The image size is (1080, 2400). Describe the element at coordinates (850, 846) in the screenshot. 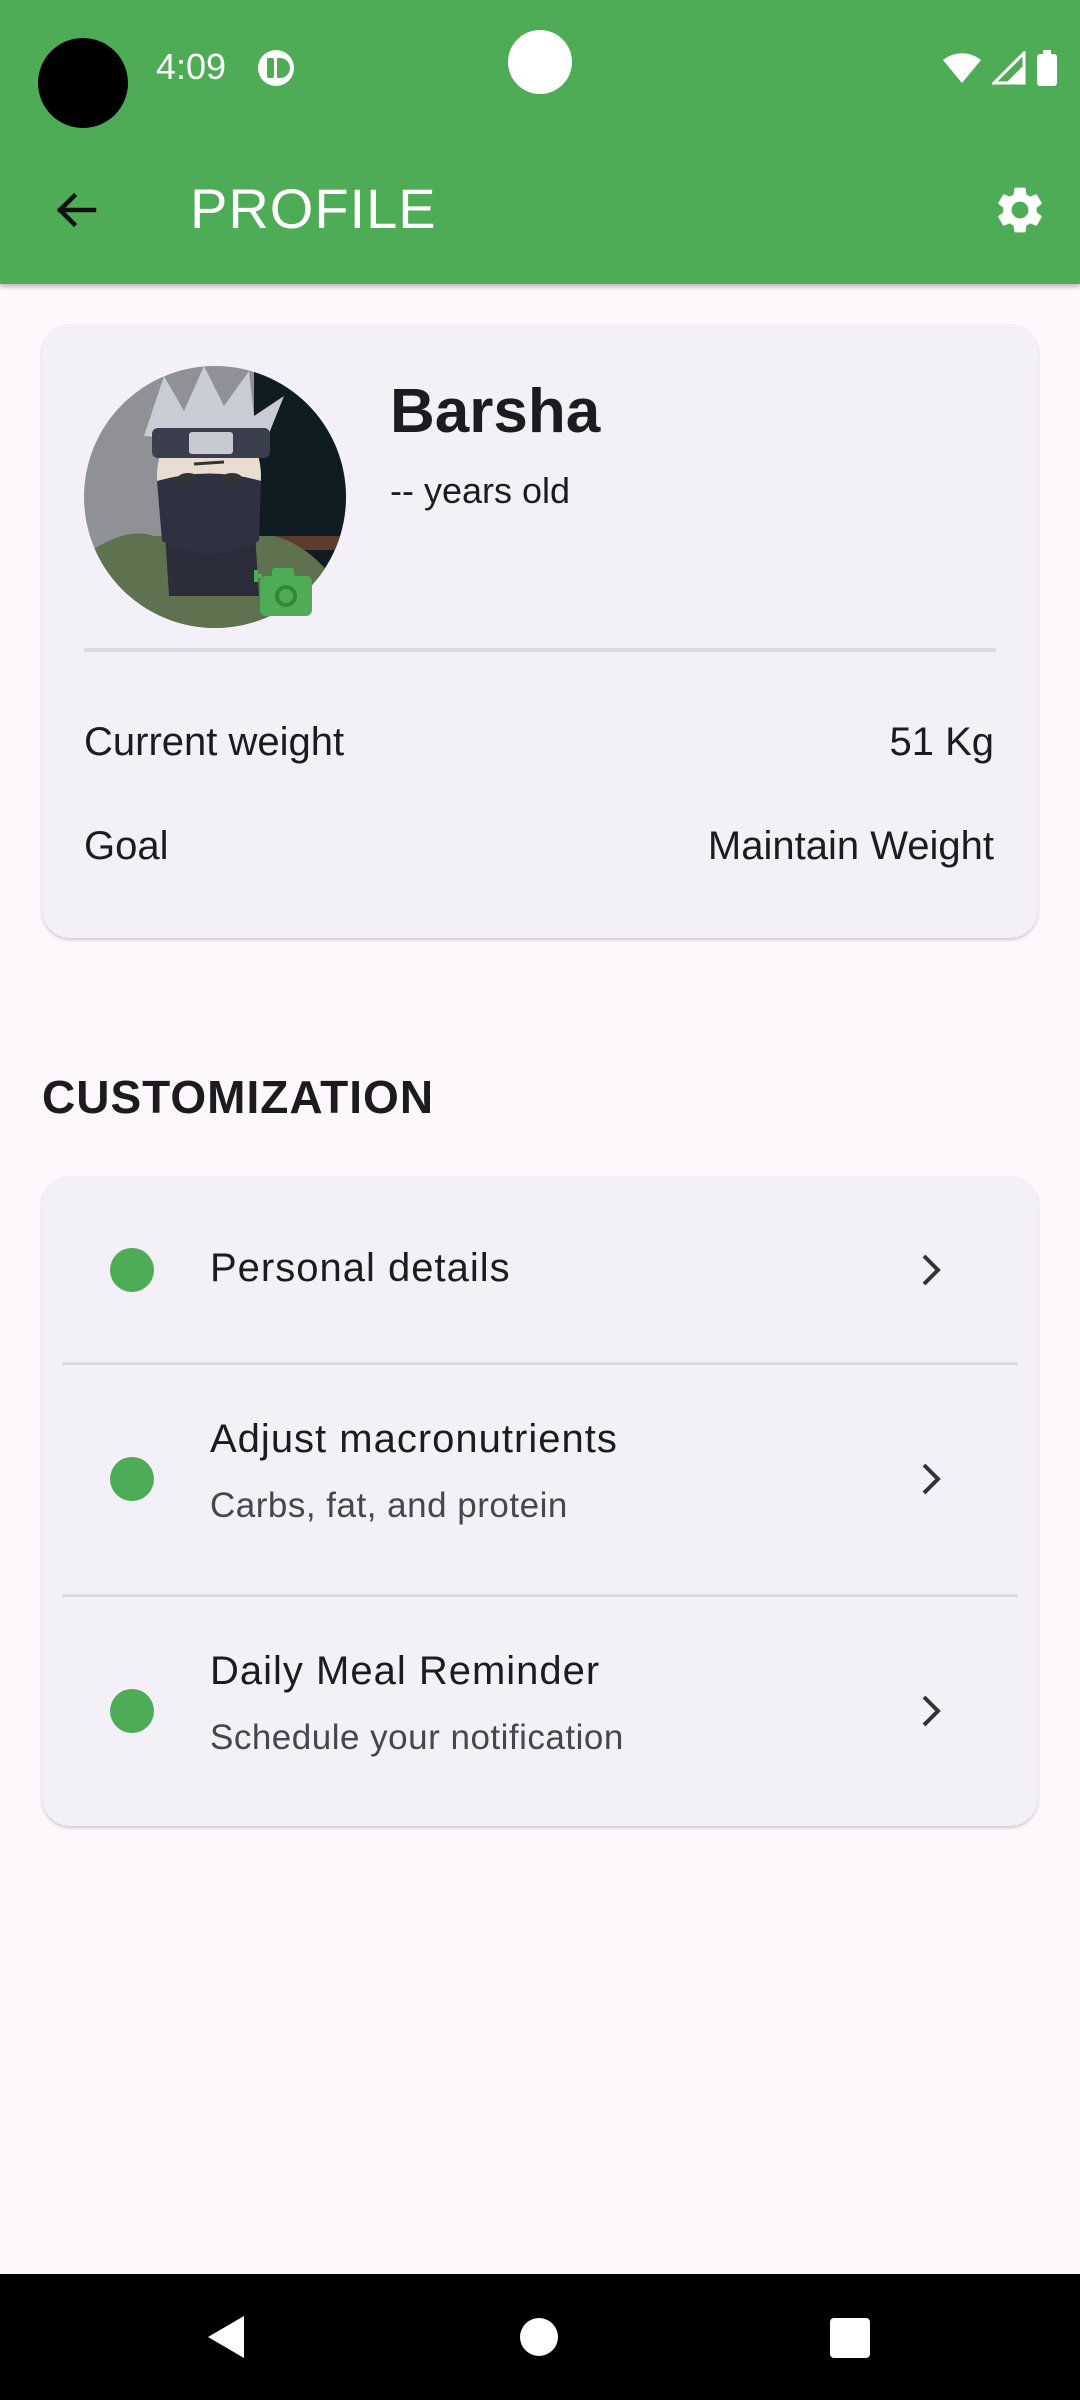

I see `goal-value: Maintain Weight` at that location.